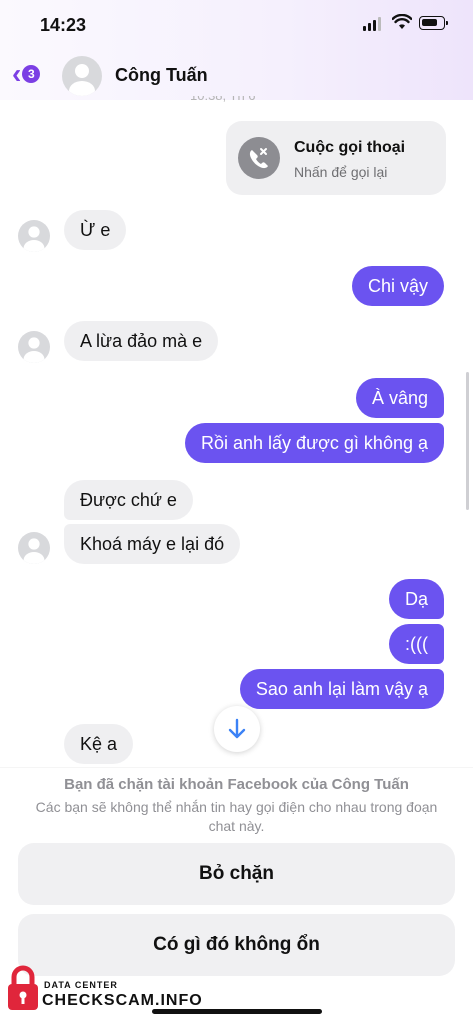 The height and width of the screenshot is (1024, 473). Describe the element at coordinates (128, 500) in the screenshot. I see `message-bubble: Được chứ e` at that location.